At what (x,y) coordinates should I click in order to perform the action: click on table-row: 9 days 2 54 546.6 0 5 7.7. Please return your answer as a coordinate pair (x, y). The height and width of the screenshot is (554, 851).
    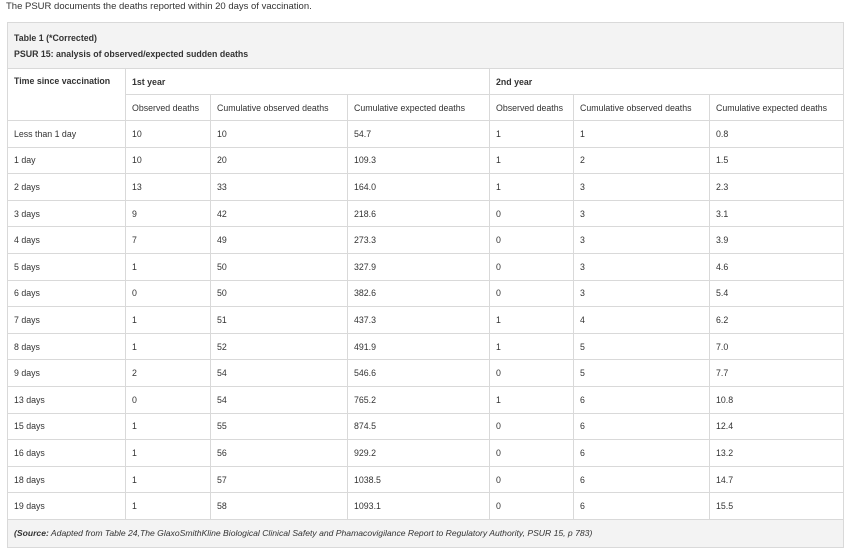
    Looking at the image, I should click on (425, 373).